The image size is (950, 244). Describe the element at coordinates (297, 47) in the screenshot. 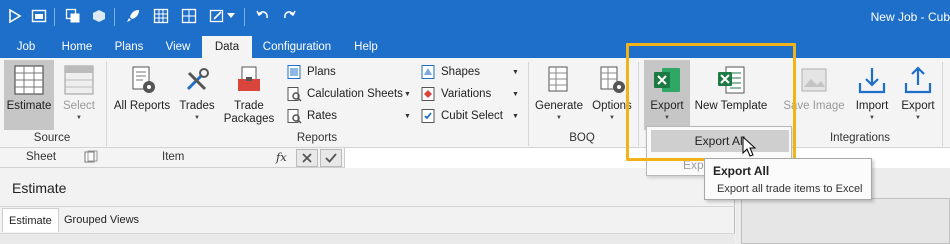

I see `tab-configuration: Configuration` at that location.